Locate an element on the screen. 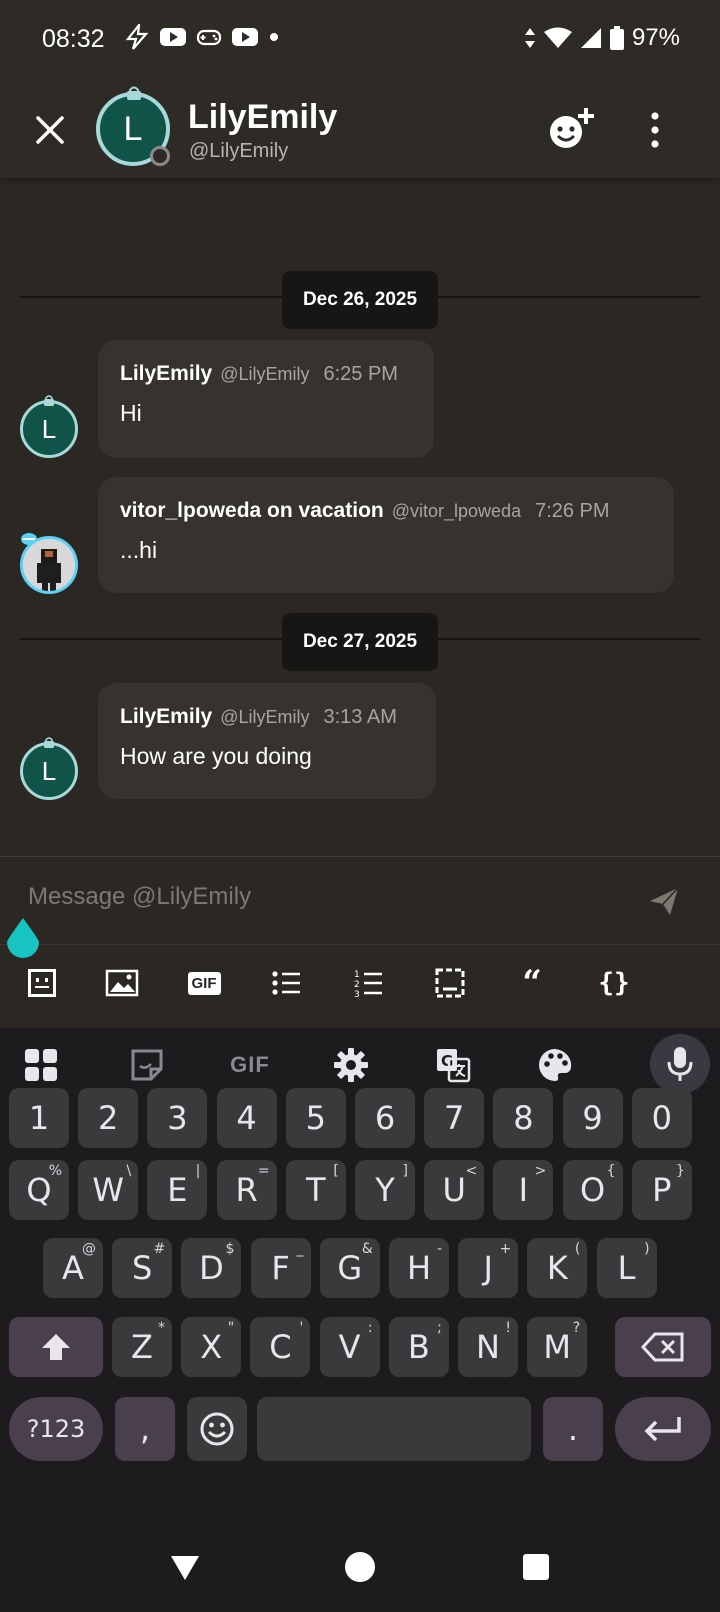  add-friend-icon is located at coordinates (573, 130).